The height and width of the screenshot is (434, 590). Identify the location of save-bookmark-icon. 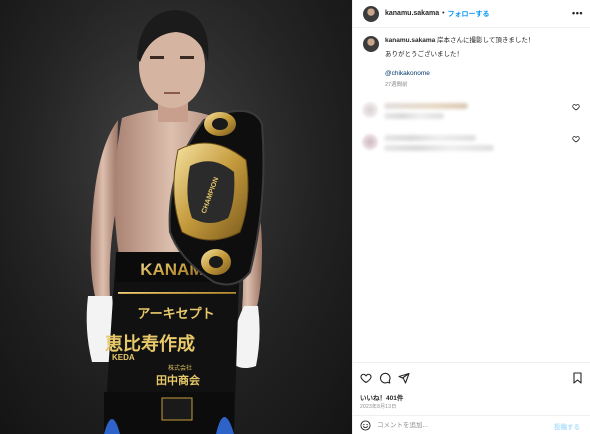
(577, 378).